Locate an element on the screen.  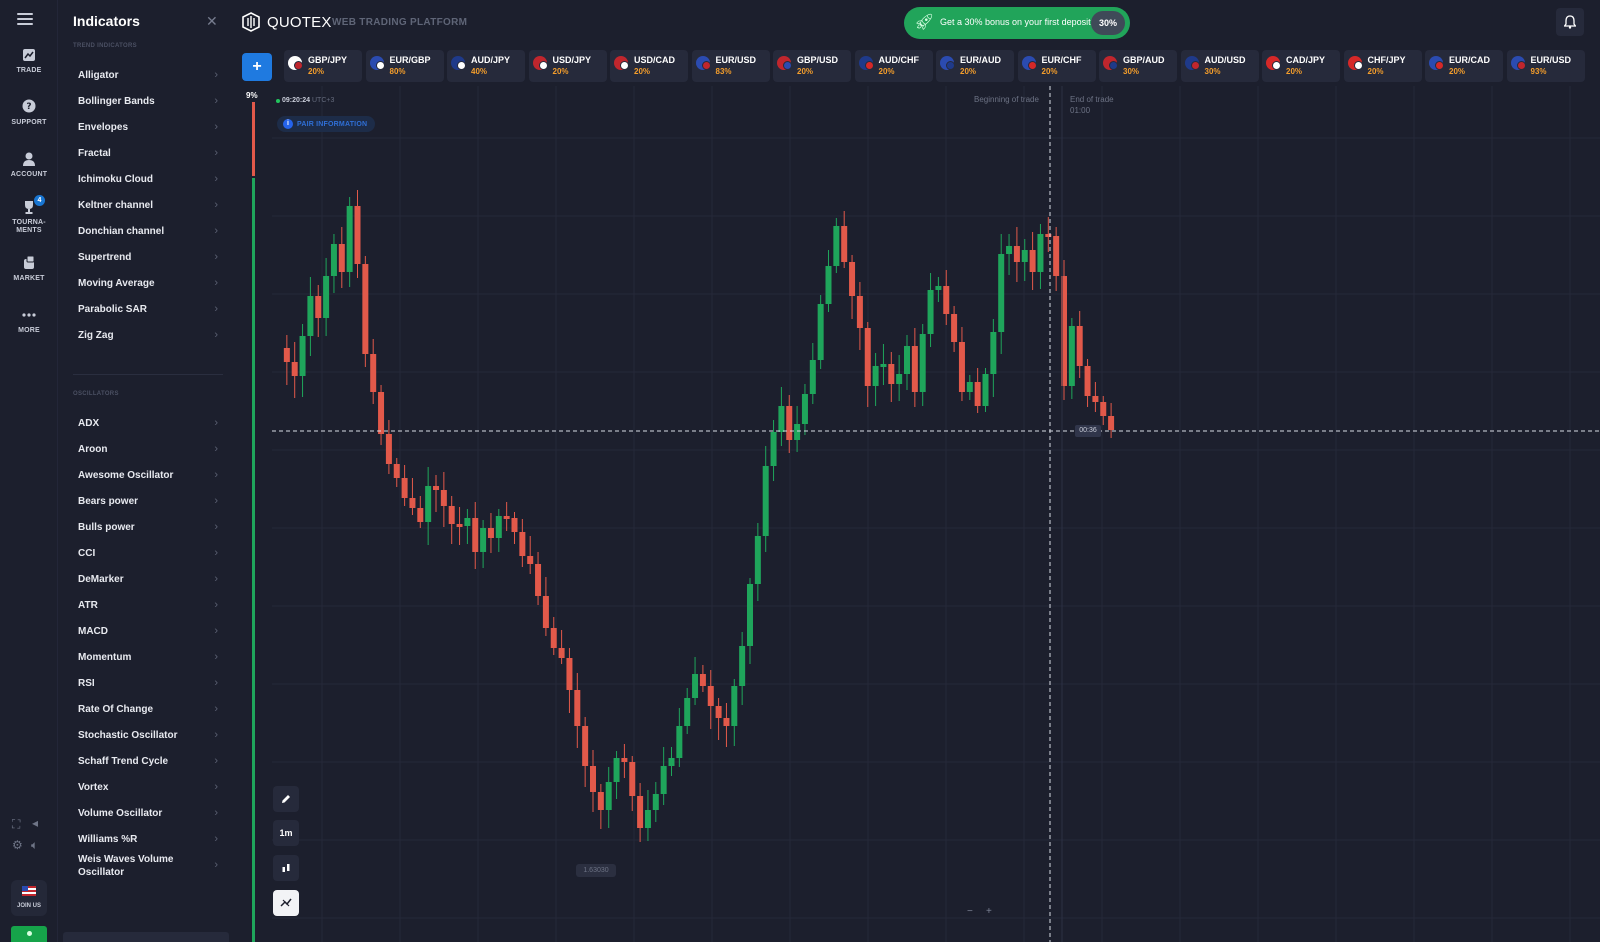
indicator-label: ATR is located at coordinates (88, 605).